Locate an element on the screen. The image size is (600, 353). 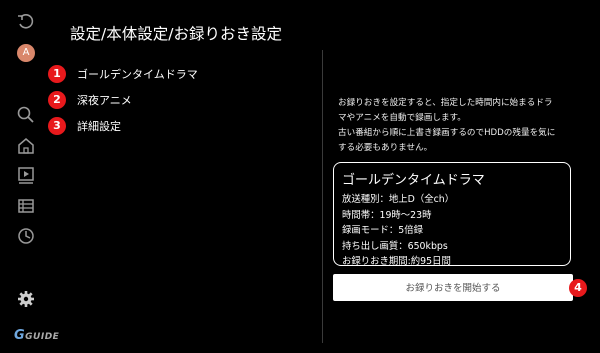
time-range: 時間帯：19時〜23時 is located at coordinates (387, 215).